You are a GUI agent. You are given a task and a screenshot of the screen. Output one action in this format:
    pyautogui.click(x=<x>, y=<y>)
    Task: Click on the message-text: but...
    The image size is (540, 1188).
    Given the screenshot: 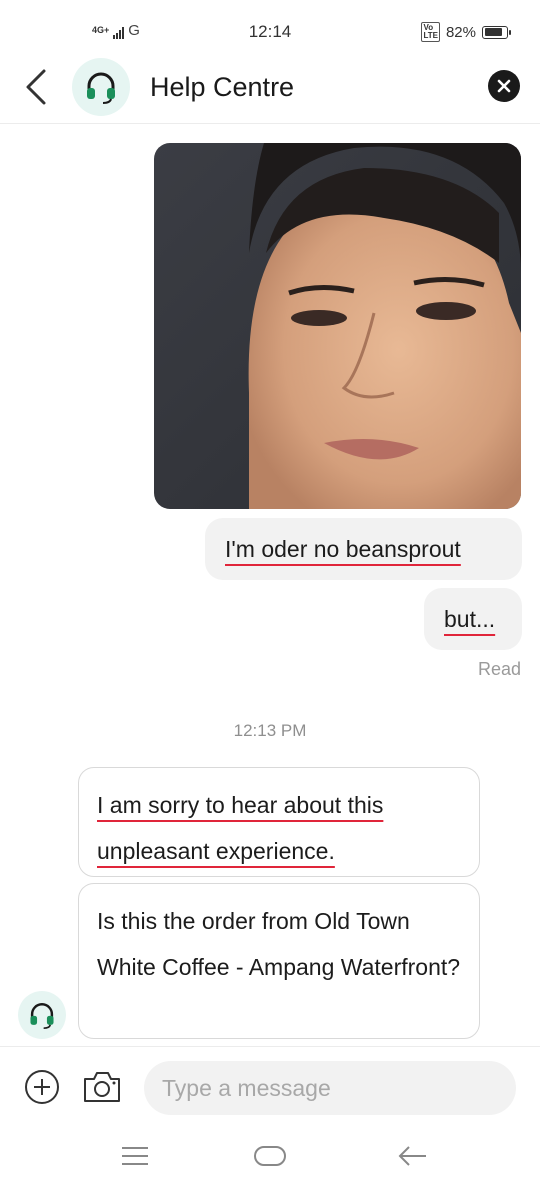 What is the action you would take?
    pyautogui.click(x=470, y=619)
    